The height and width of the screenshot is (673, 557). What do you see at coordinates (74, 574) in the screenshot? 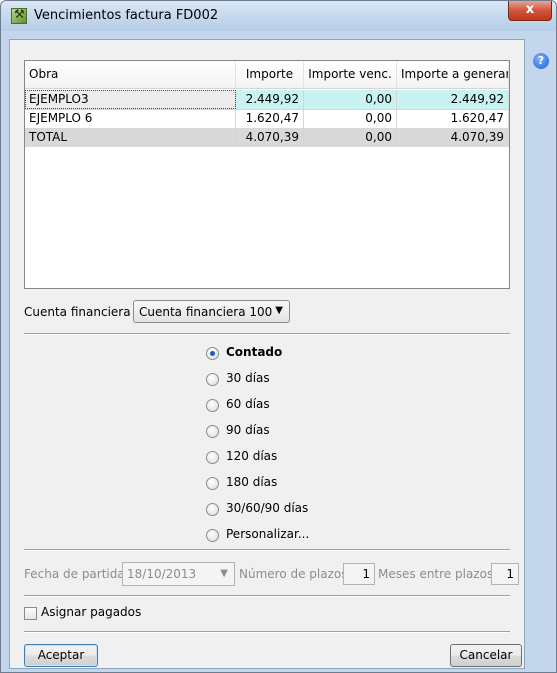
I see `fecha-partida-label: Fecha de partida` at bounding box center [74, 574].